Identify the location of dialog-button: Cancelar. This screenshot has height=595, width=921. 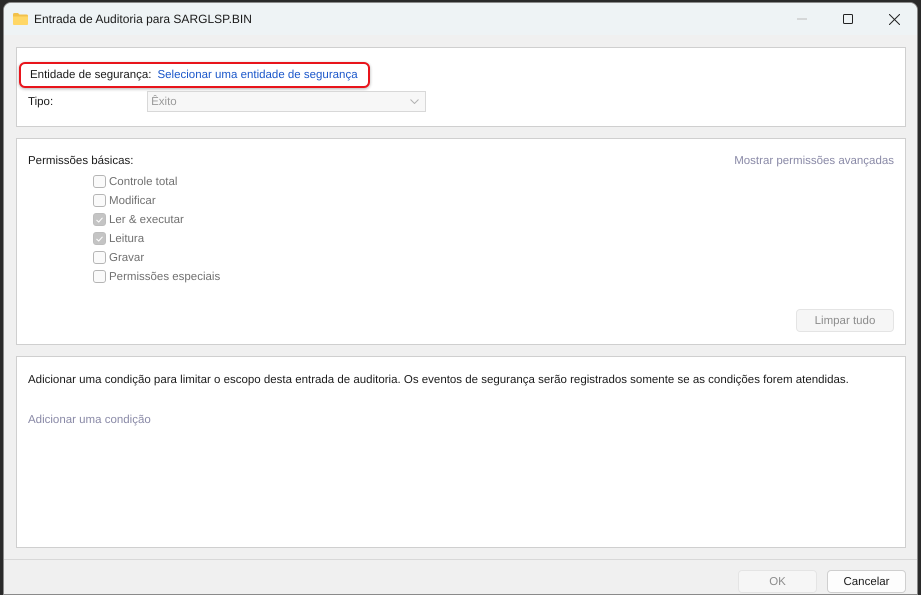
(866, 581).